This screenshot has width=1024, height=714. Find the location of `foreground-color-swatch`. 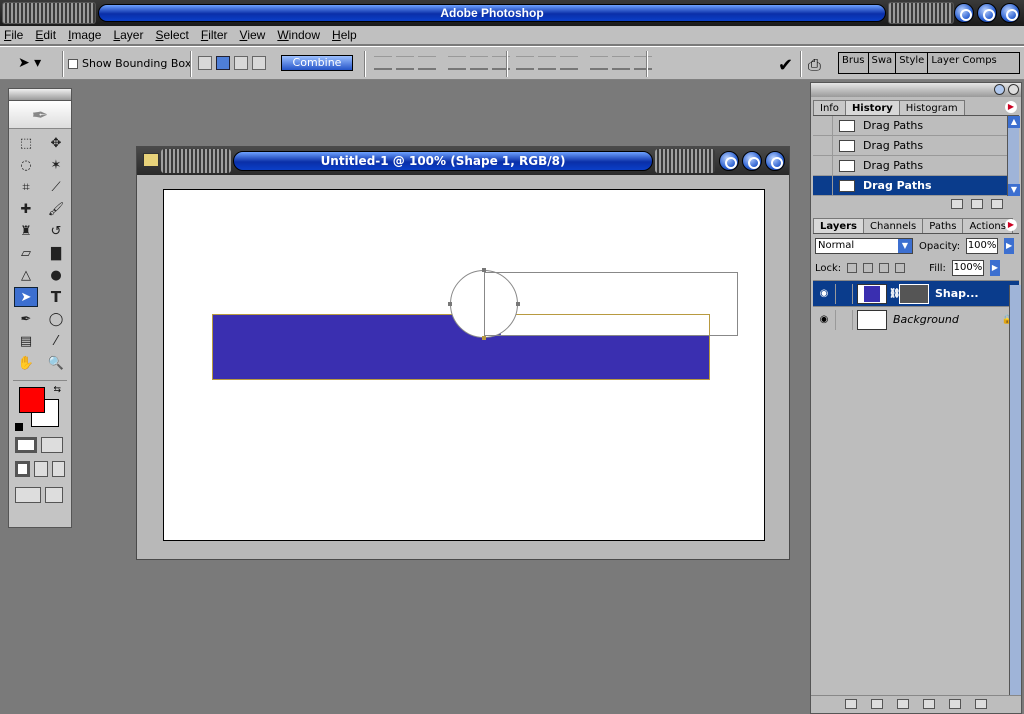

foreground-color-swatch is located at coordinates (32, 400).